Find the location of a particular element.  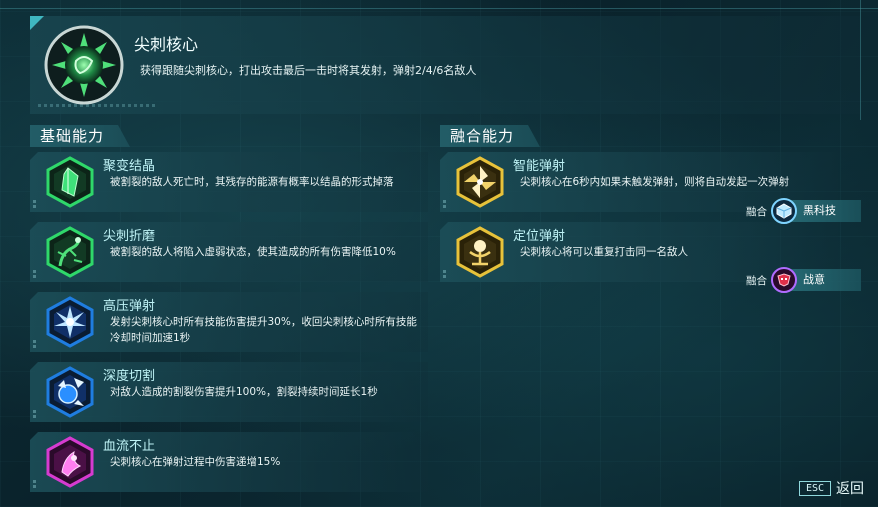

ability-description: 尖刺核心在6秒内如果未触发弹射，则将自动发起一次弹射 is located at coordinates (655, 182).